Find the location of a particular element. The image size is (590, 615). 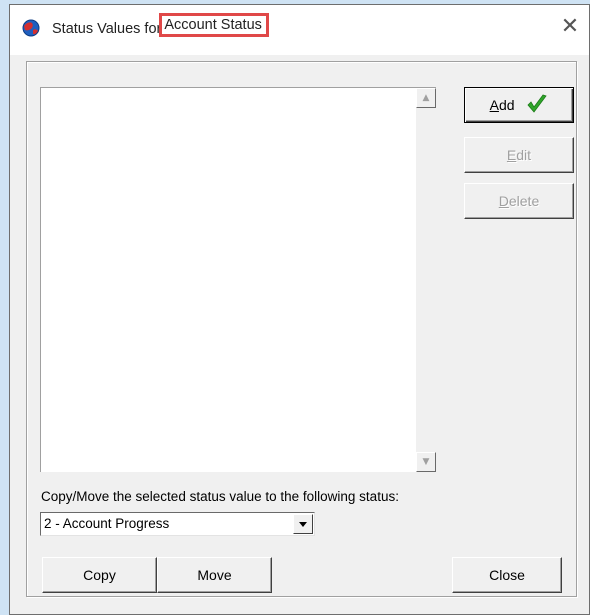

chevron-down-icon is located at coordinates (303, 524).